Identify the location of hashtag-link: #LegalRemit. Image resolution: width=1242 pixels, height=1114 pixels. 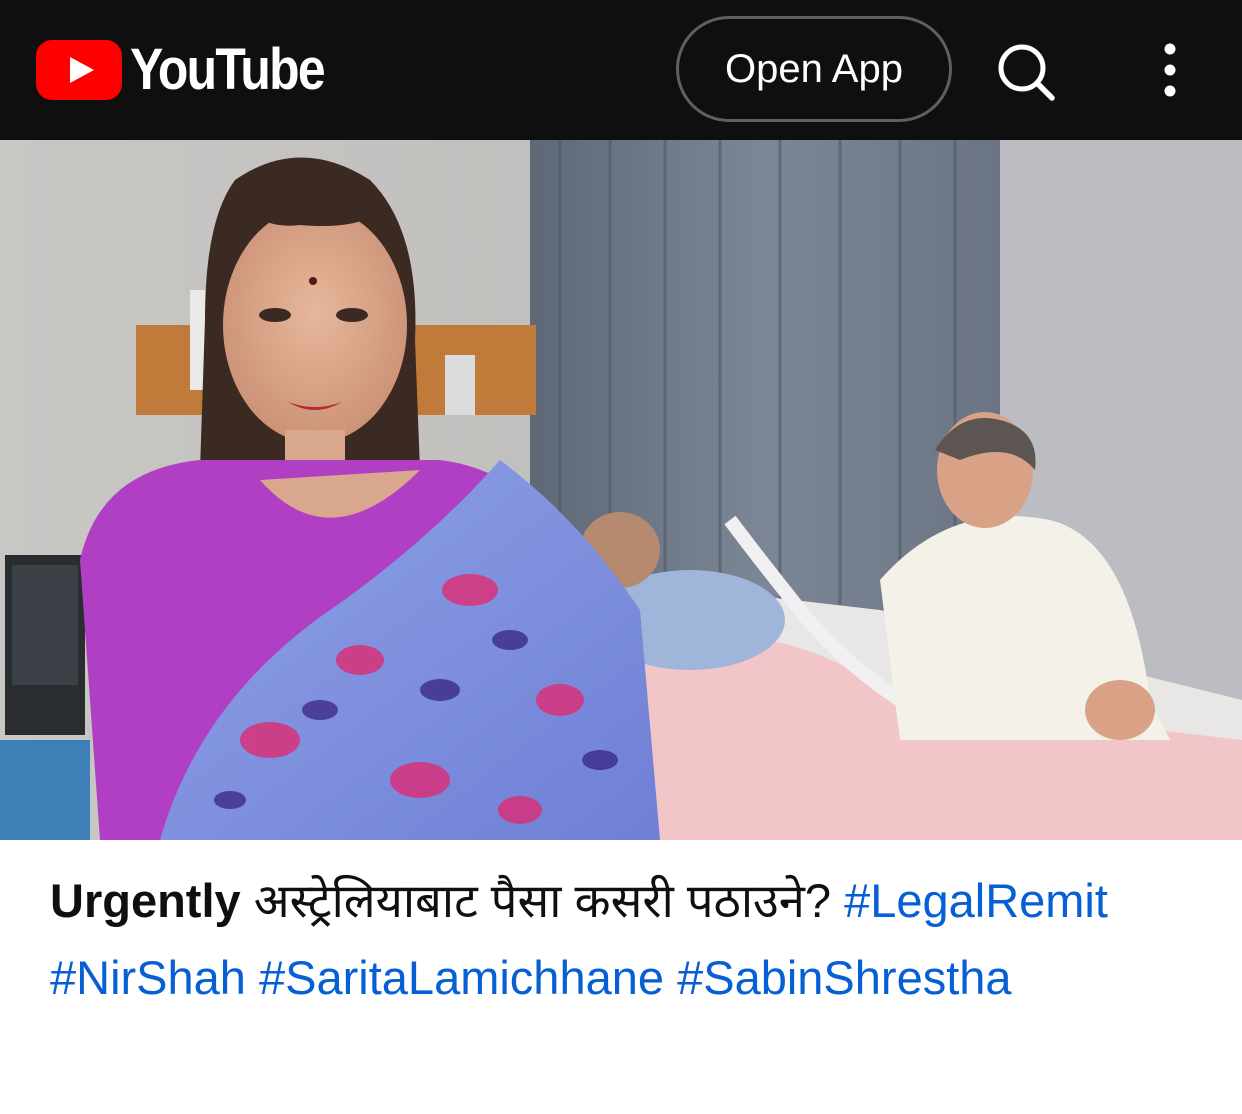
(976, 900).